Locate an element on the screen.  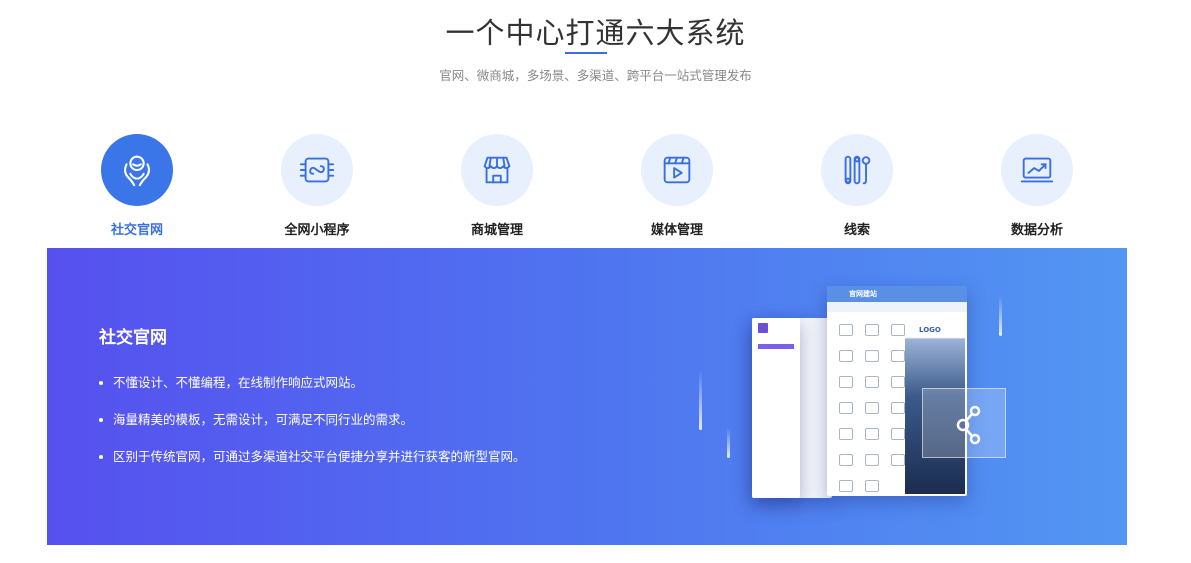
storefront-icon is located at coordinates (497, 170).